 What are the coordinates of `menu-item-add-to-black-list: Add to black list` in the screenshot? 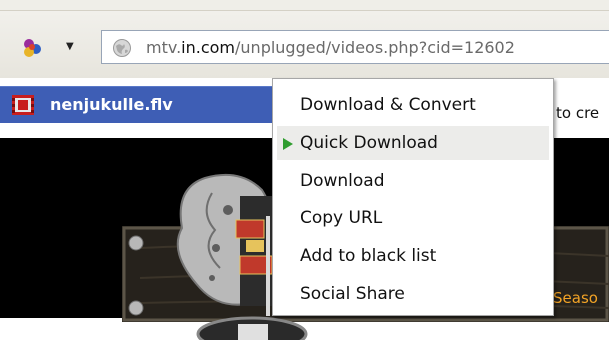 It's located at (413, 256).